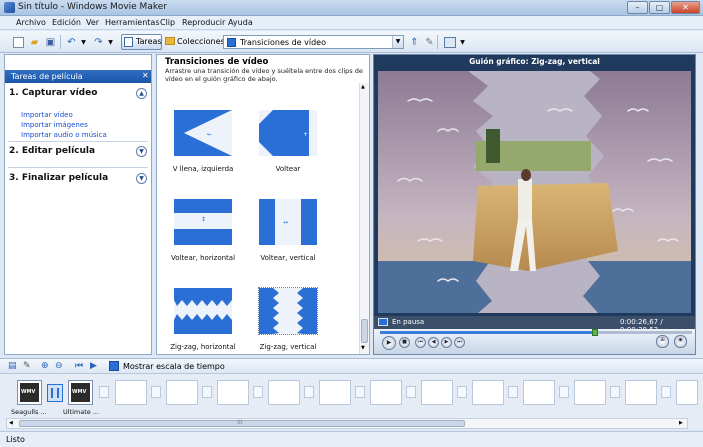 The image size is (703, 447). Describe the element at coordinates (54, 125) in the screenshot. I see `task-link-import-images: Importar imágenes` at that location.